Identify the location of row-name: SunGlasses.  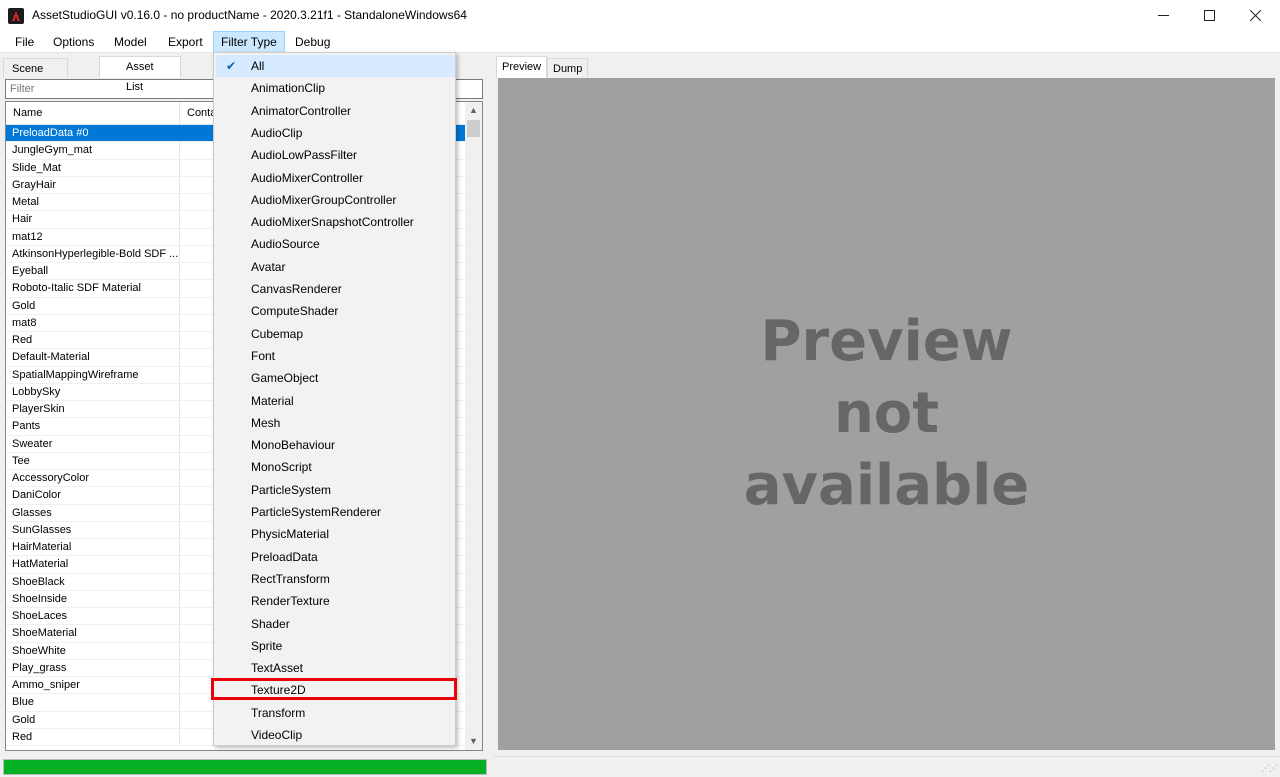
(93, 529).